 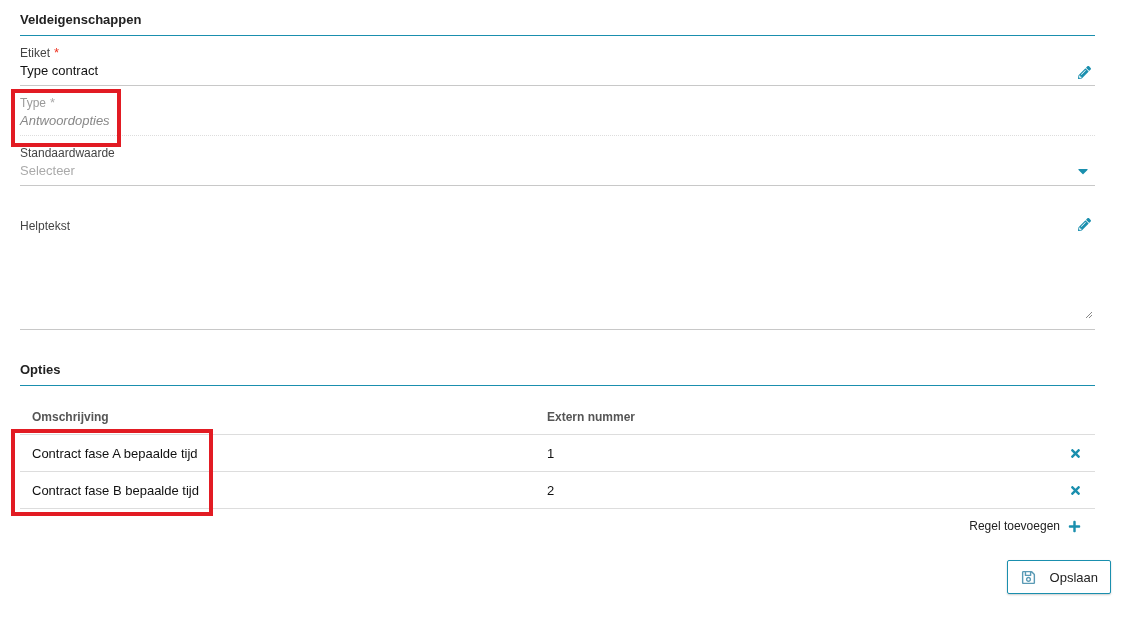 What do you see at coordinates (557, 371) in the screenshot?
I see `section-title: Opties` at bounding box center [557, 371].